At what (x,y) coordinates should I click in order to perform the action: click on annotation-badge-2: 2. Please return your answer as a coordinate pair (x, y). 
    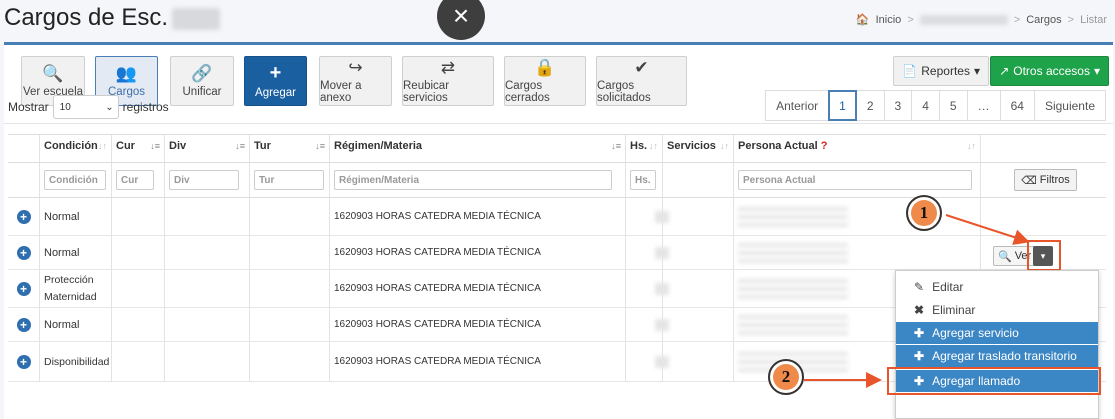
    Looking at the image, I should click on (786, 377).